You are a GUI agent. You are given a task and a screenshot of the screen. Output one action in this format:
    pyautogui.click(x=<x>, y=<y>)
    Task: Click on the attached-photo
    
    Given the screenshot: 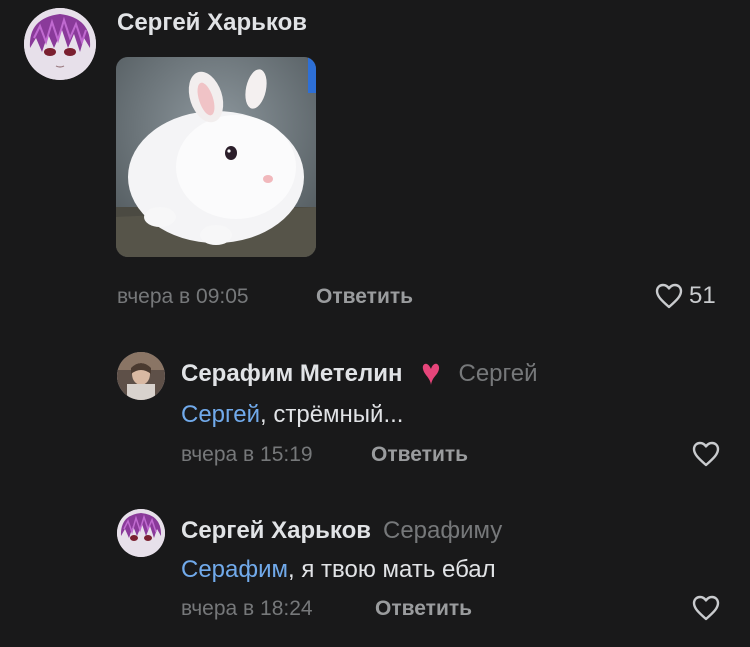 What is the action you would take?
    pyautogui.click(x=216, y=157)
    